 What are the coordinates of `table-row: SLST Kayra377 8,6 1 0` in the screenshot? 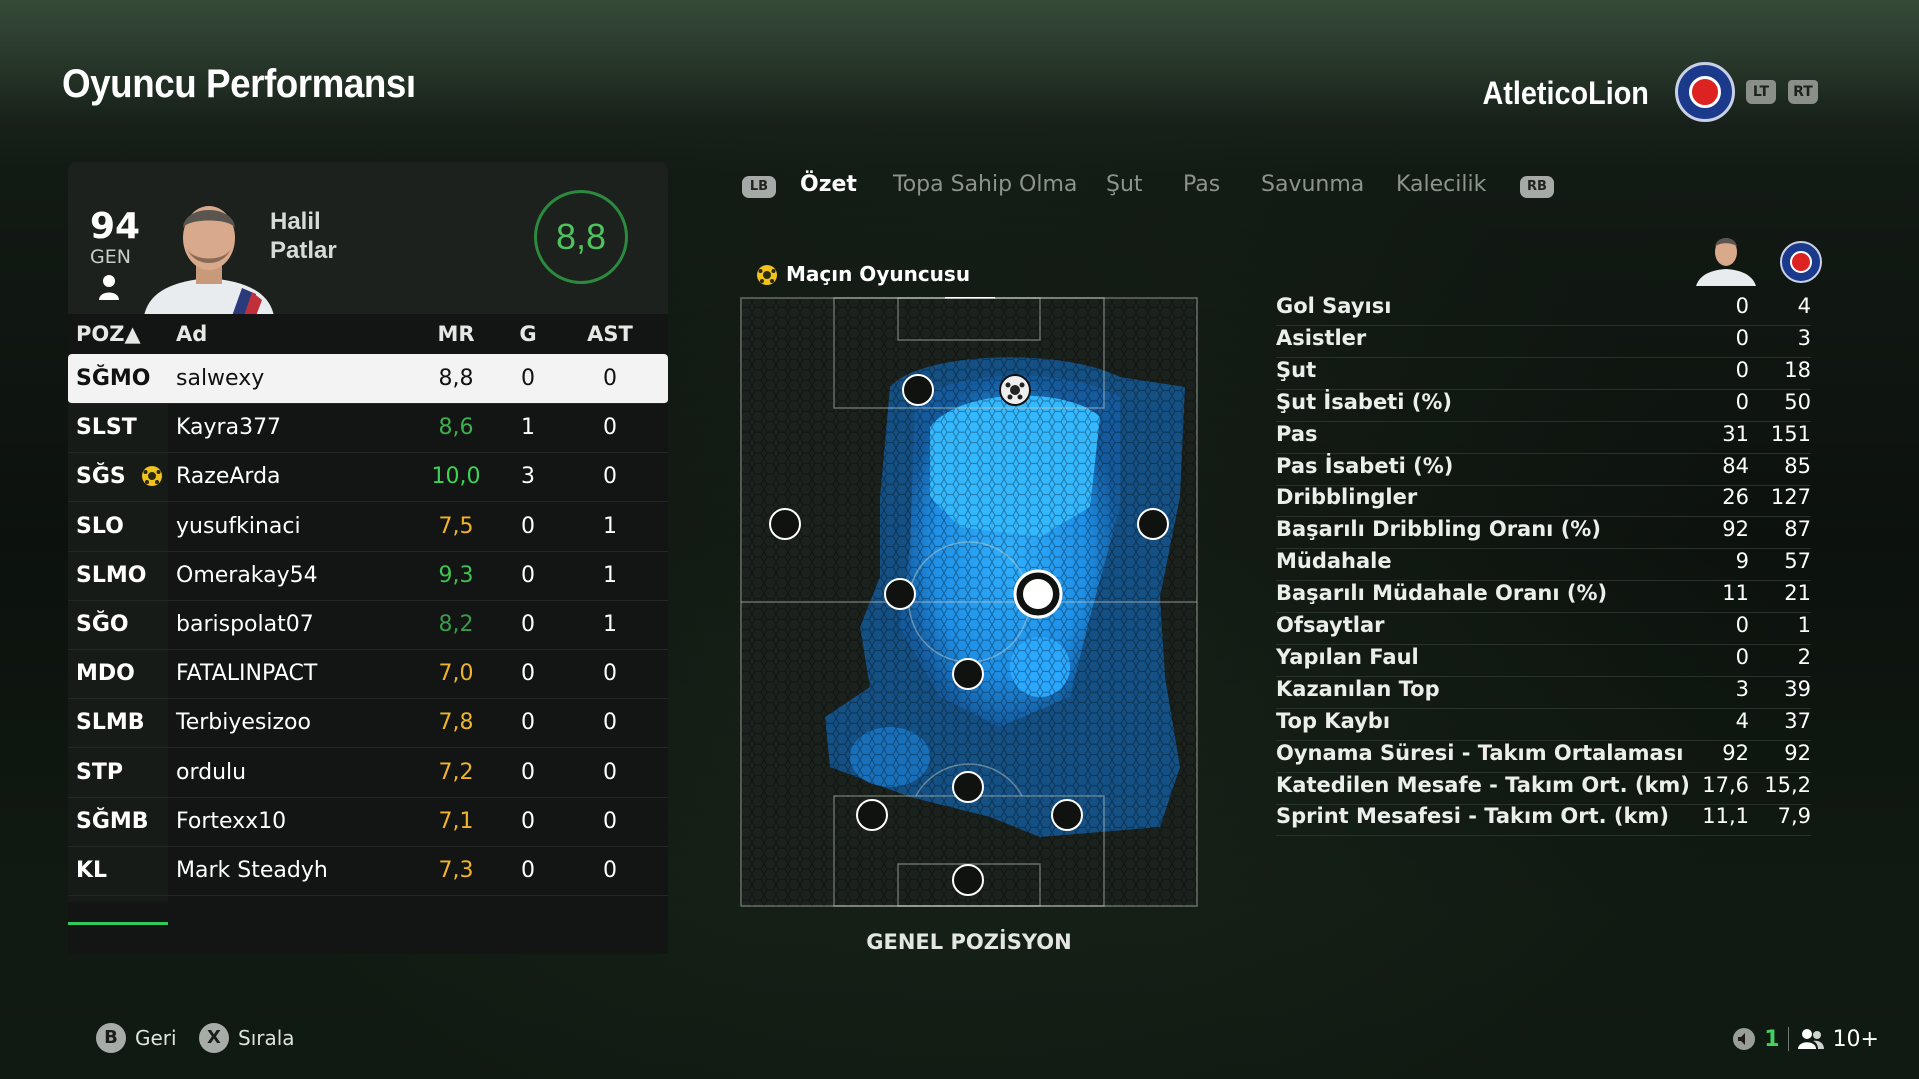 It's located at (368, 428).